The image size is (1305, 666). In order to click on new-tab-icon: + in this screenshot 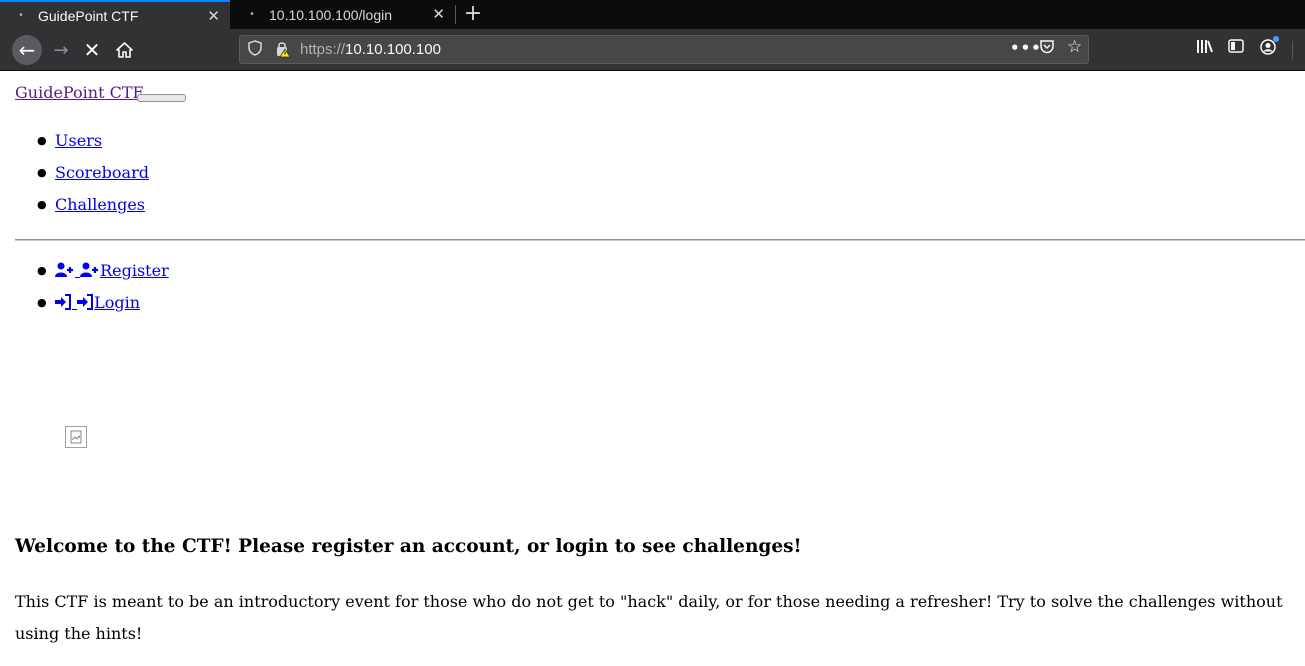, I will do `click(473, 13)`.